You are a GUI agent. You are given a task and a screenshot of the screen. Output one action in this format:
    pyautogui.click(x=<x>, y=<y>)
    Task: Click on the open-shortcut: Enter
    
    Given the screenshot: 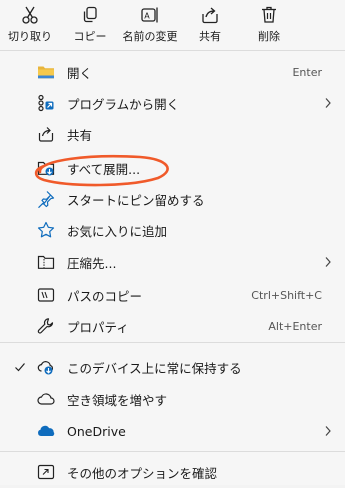 What is the action you would take?
    pyautogui.click(x=307, y=72)
    